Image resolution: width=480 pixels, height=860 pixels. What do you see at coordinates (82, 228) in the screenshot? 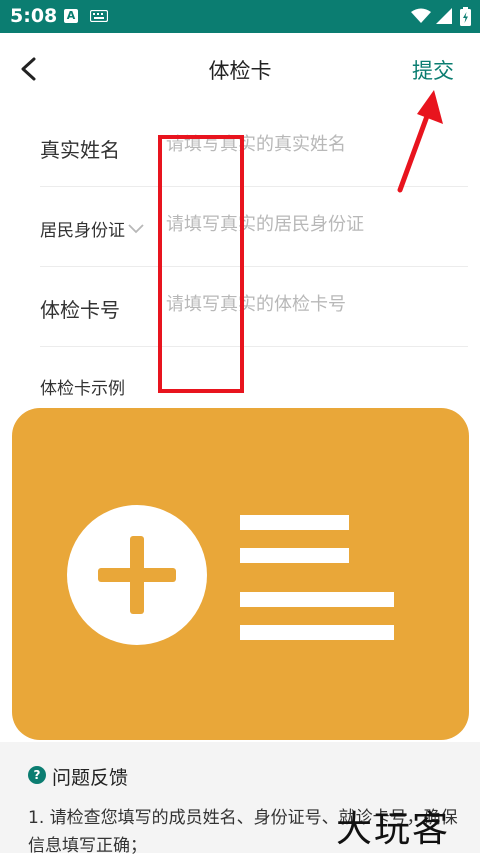
I see `id-type-selector: 居民身份证` at bounding box center [82, 228].